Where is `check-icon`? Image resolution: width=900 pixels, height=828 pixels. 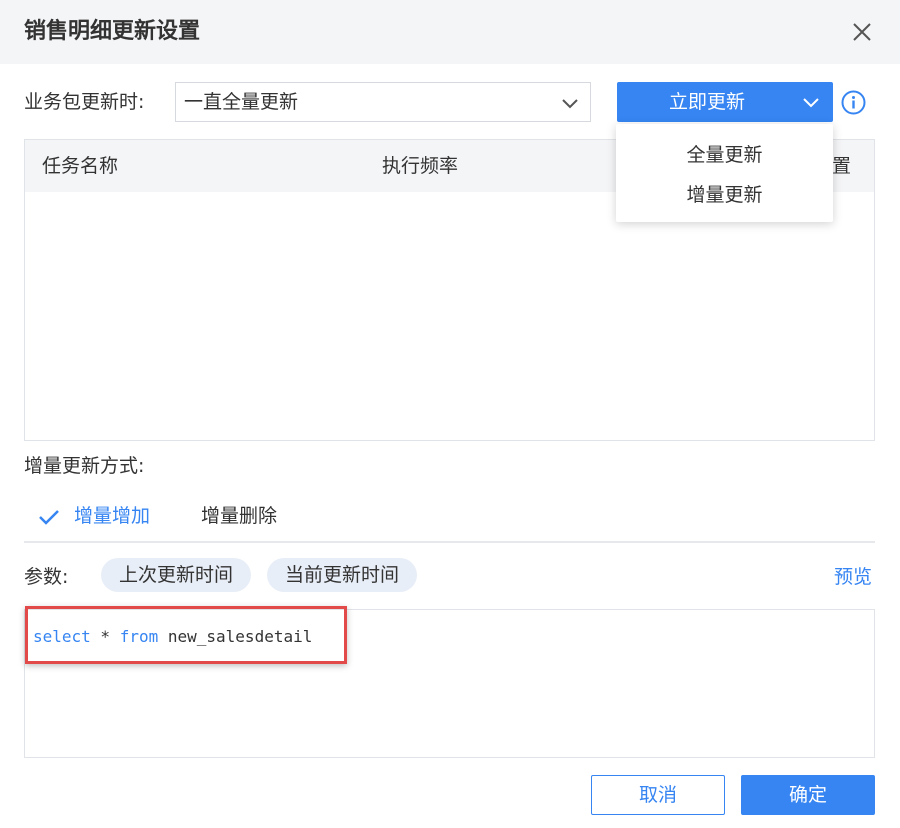 check-icon is located at coordinates (49, 516).